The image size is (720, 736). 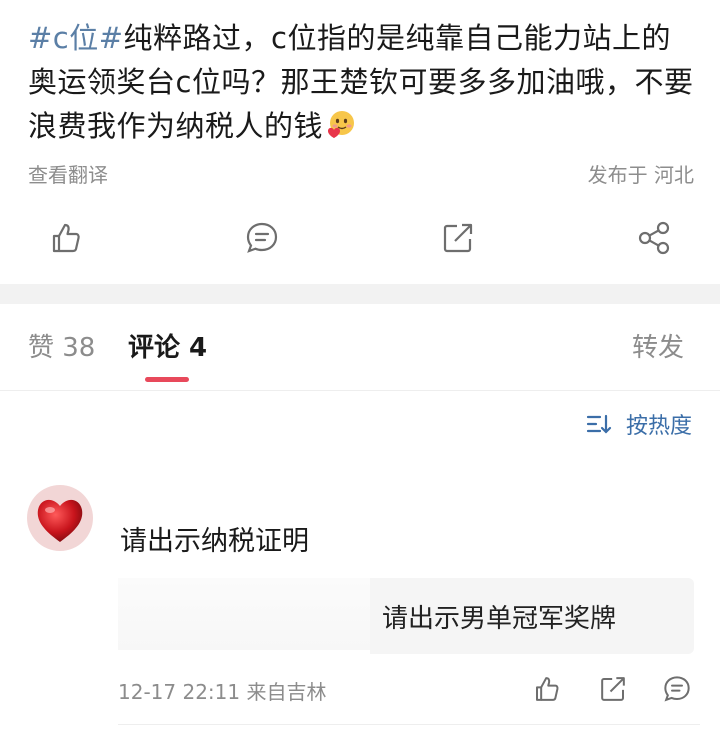 What do you see at coordinates (214, 541) in the screenshot?
I see `comment-text: 请出示纳税证明` at bounding box center [214, 541].